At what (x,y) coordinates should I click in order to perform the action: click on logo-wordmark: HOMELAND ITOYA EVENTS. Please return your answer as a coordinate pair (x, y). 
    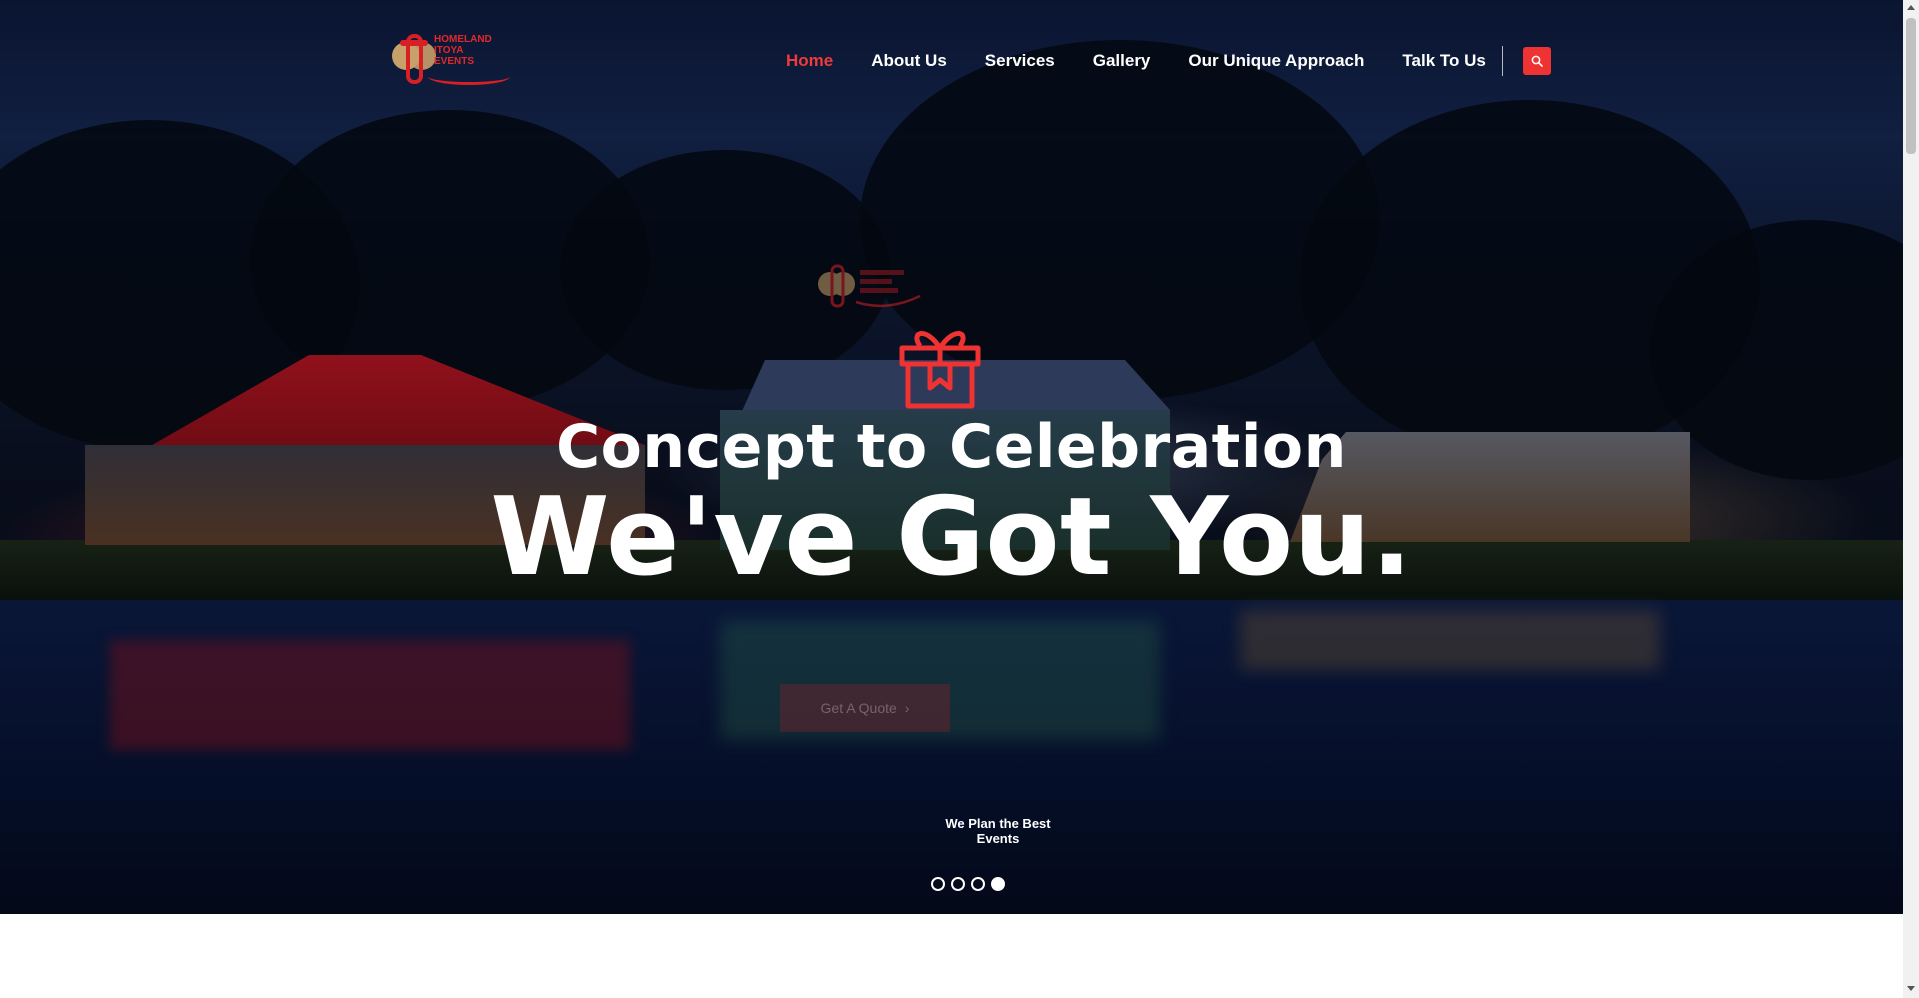
    Looking at the image, I should click on (463, 50).